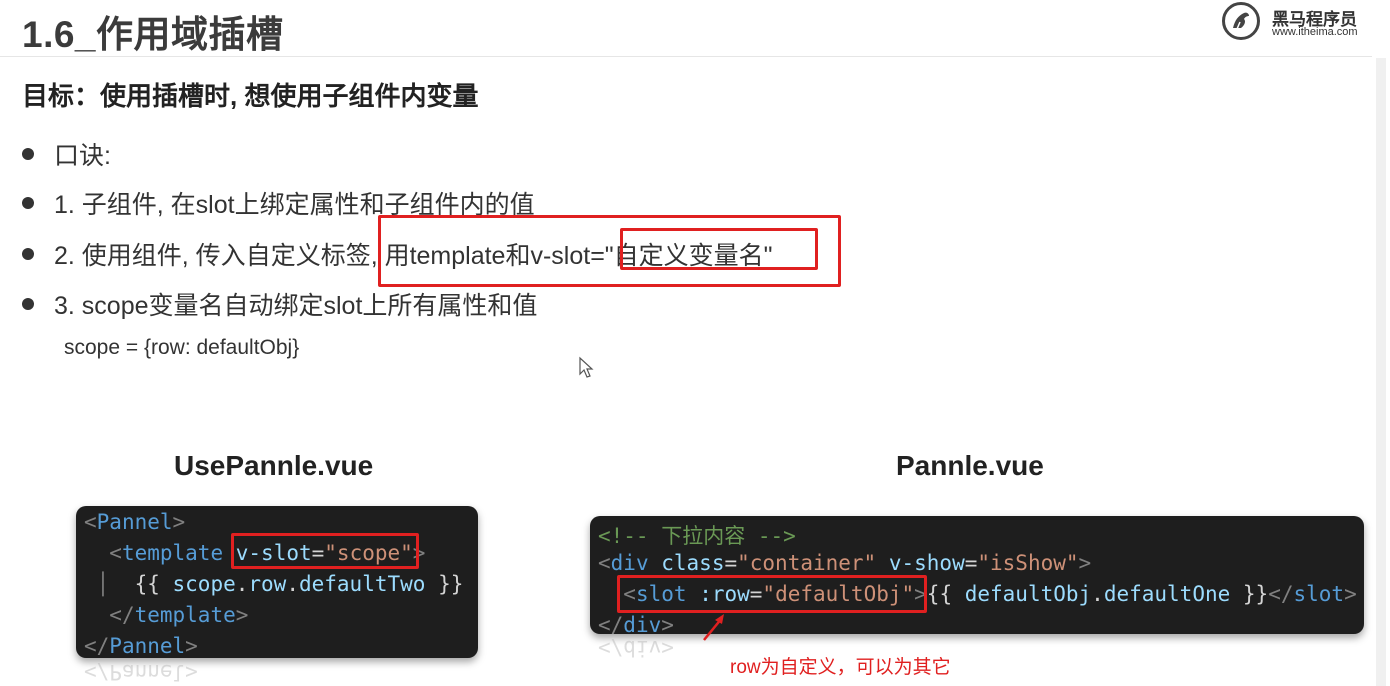 The width and height of the screenshot is (1390, 686). I want to click on horse-logo-icon, so click(1241, 21).